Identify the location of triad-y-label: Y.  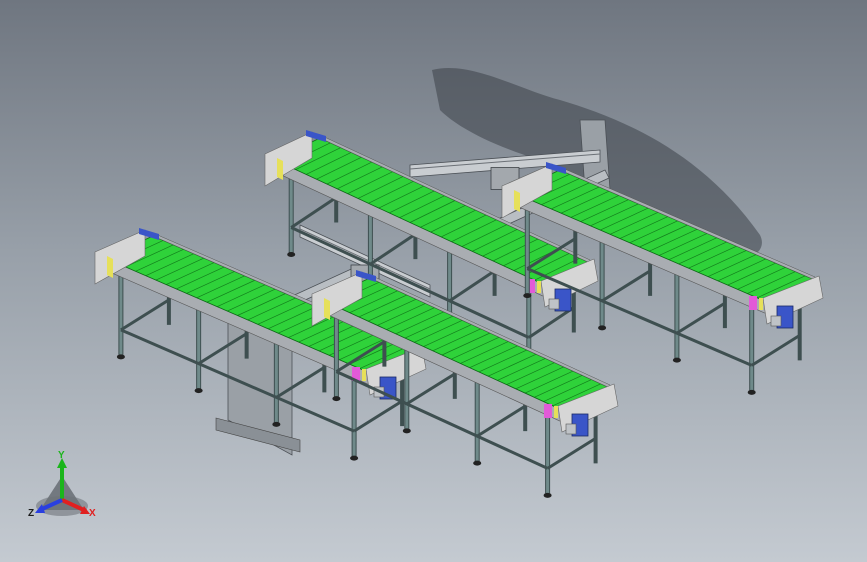
(61, 455).